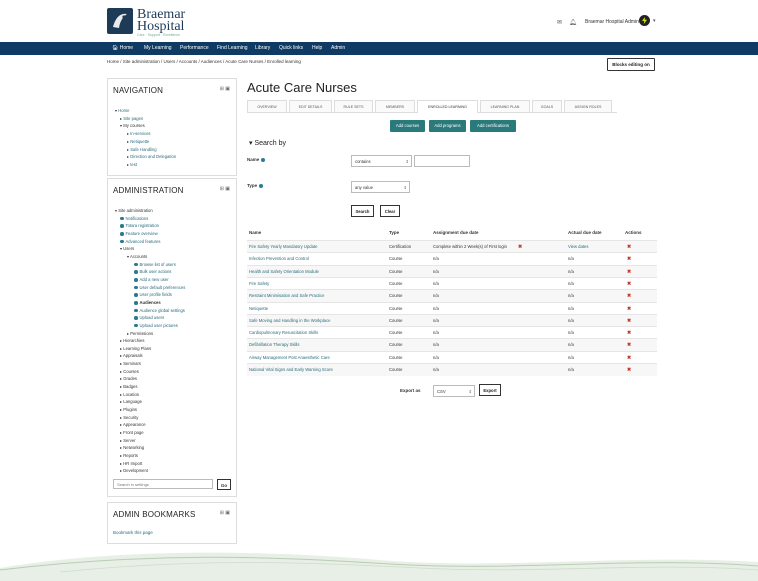  What do you see at coordinates (120, 21) in the screenshot?
I see `hospital-logo-icon` at bounding box center [120, 21].